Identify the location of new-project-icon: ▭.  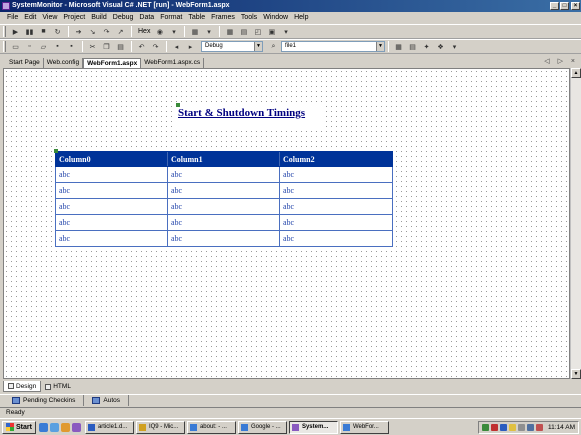
(15, 46).